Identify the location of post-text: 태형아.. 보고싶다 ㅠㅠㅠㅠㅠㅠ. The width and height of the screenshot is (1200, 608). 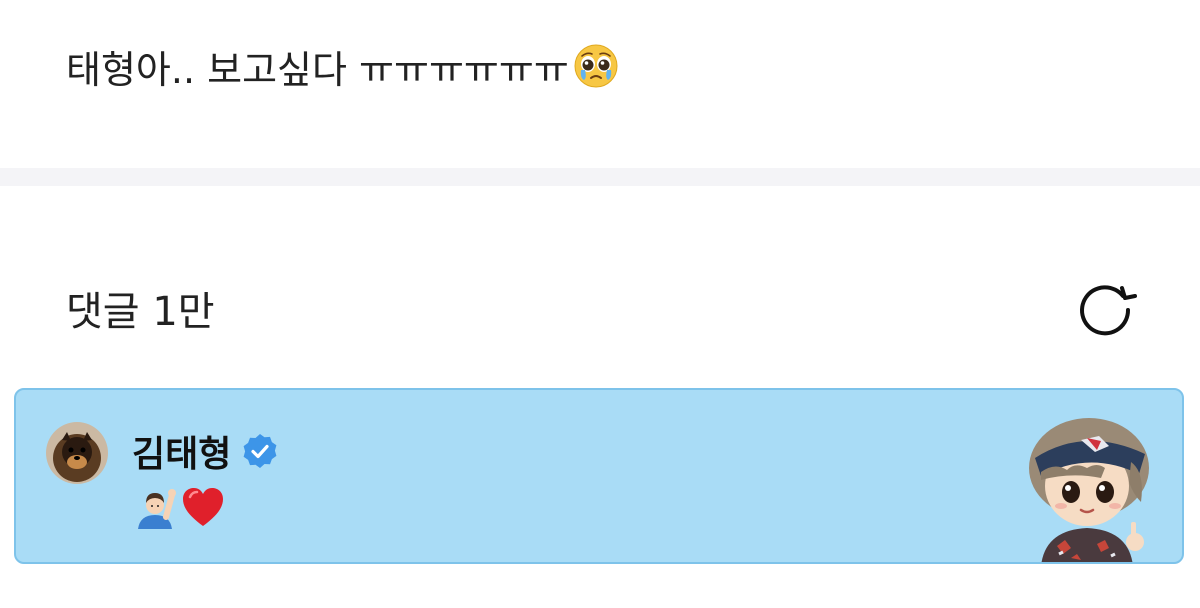
(317, 69).